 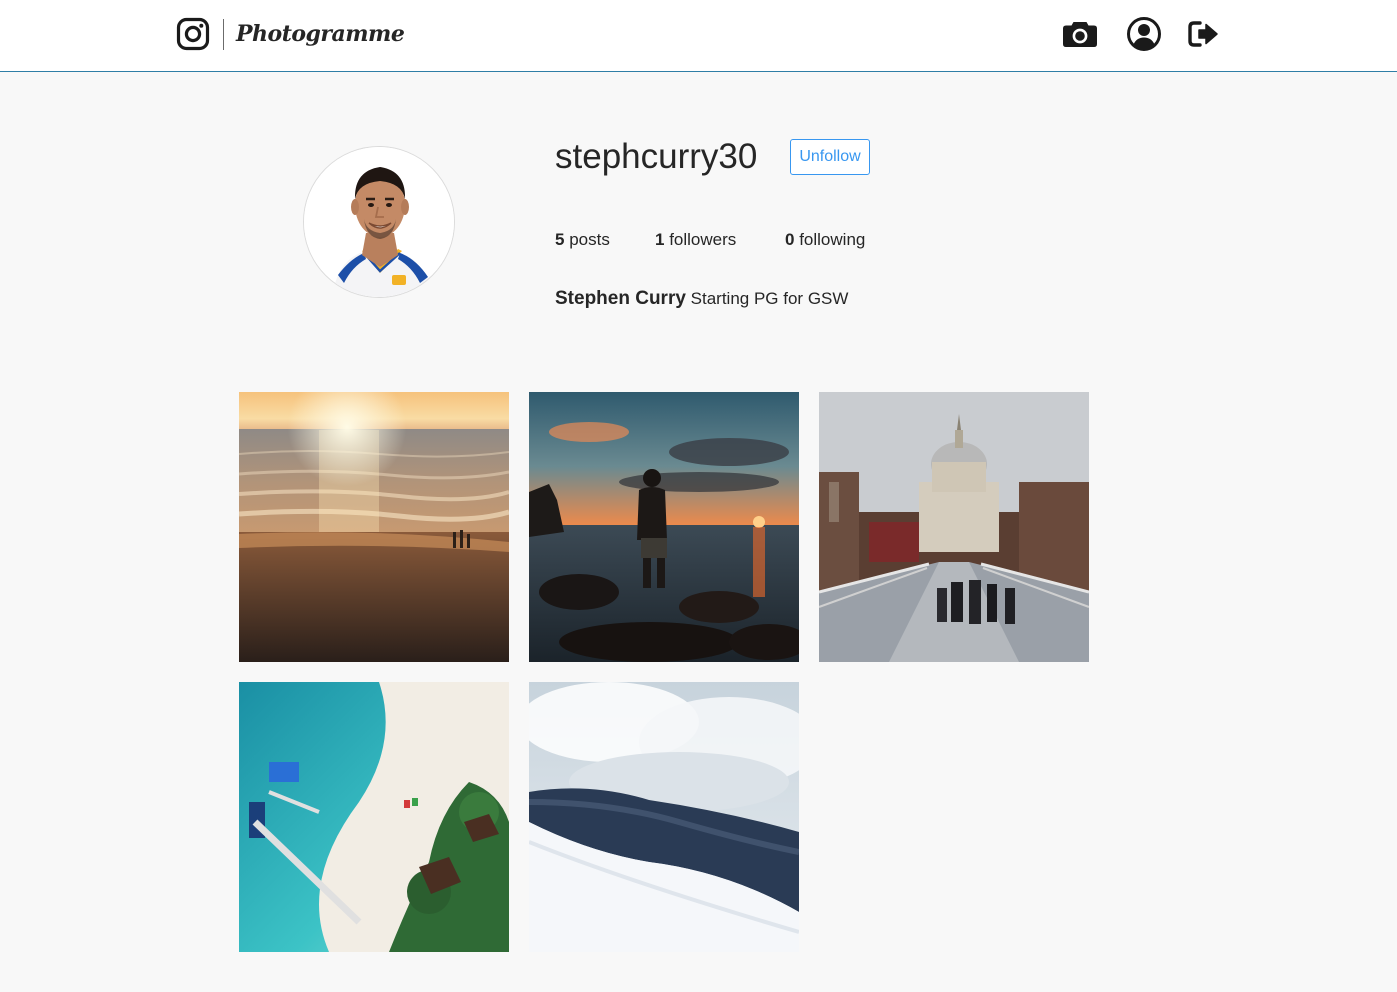 What do you see at coordinates (1144, 34) in the screenshot?
I see `user-circle-icon` at bounding box center [1144, 34].